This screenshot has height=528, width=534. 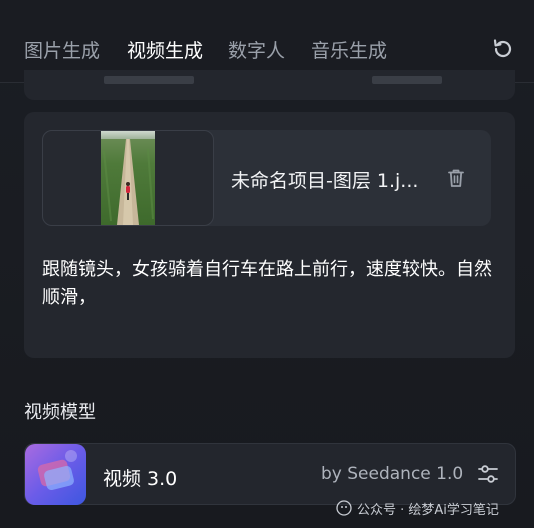 I want to click on sliders-icon, so click(x=488, y=474).